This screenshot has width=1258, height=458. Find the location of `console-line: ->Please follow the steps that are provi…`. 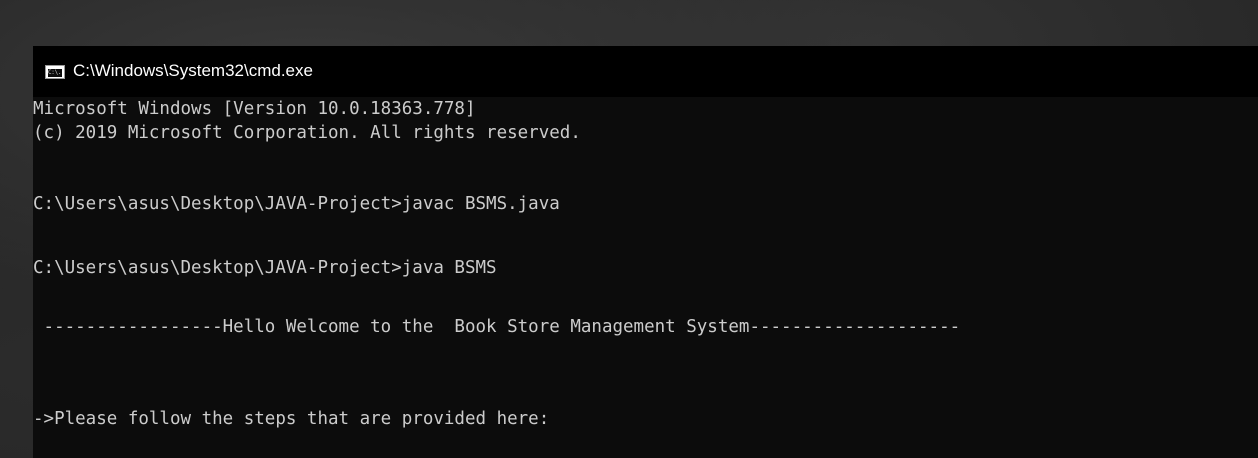

console-line: ->Please follow the steps that are provi… is located at coordinates (291, 419).